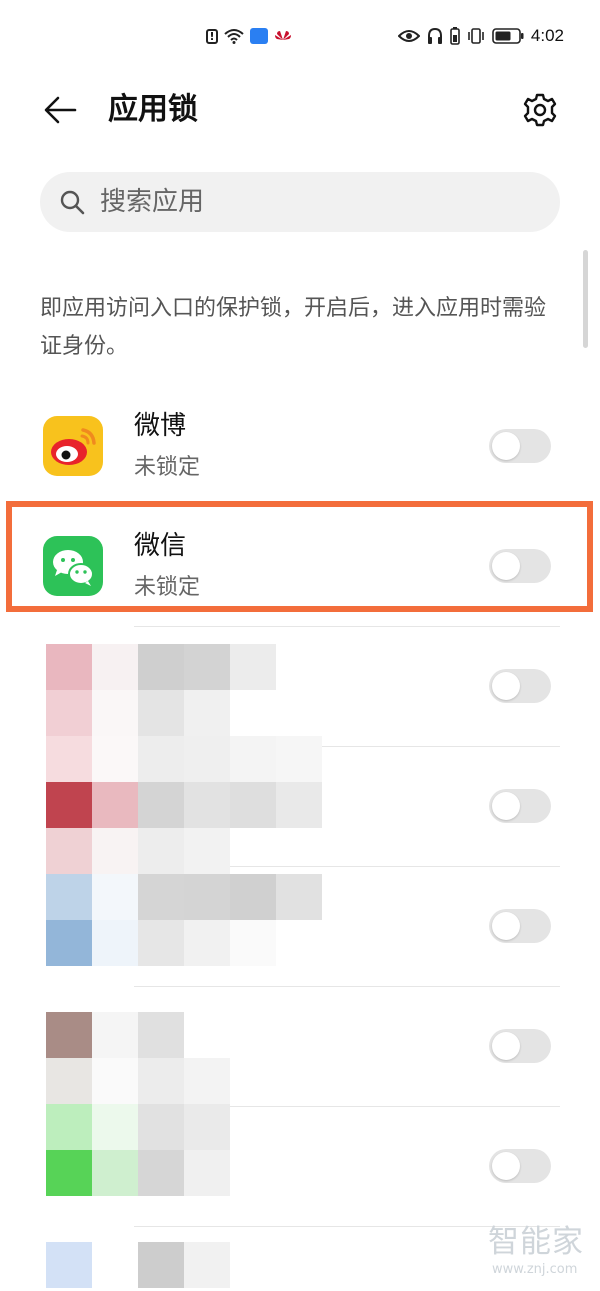  What do you see at coordinates (293, 327) in the screenshot?
I see `description-text: 即应用访问入口的保护锁，开启后，进入应用时需验证身份。` at bounding box center [293, 327].